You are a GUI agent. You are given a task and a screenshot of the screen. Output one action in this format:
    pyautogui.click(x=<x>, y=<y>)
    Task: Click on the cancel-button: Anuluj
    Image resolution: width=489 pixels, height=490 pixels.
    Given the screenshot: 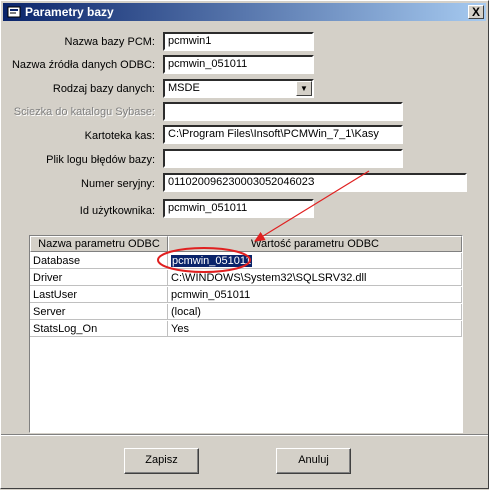 What is the action you would take?
    pyautogui.click(x=313, y=461)
    